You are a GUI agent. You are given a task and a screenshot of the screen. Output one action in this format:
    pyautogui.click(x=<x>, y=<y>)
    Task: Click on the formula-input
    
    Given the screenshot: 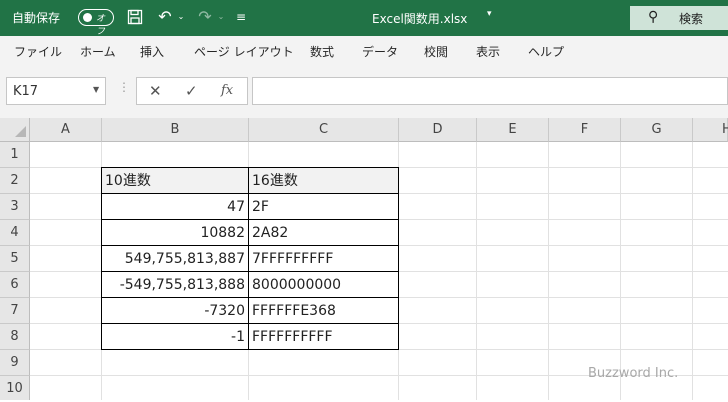 What is the action you would take?
    pyautogui.click(x=490, y=91)
    